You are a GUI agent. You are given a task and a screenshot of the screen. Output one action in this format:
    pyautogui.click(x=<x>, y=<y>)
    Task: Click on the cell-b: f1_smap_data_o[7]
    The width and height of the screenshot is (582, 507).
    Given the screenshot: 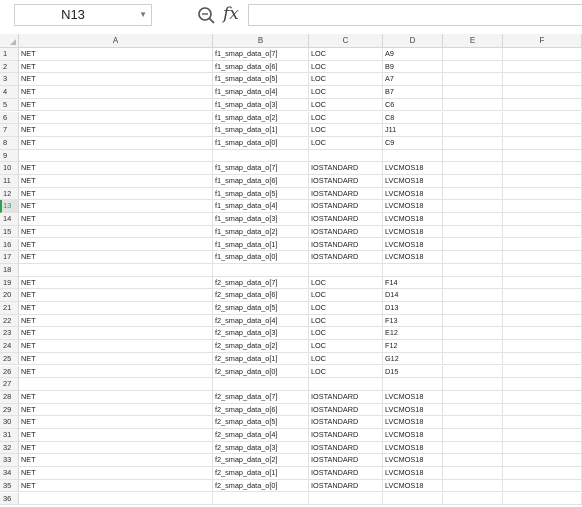 What is the action you would take?
    pyautogui.click(x=261, y=168)
    